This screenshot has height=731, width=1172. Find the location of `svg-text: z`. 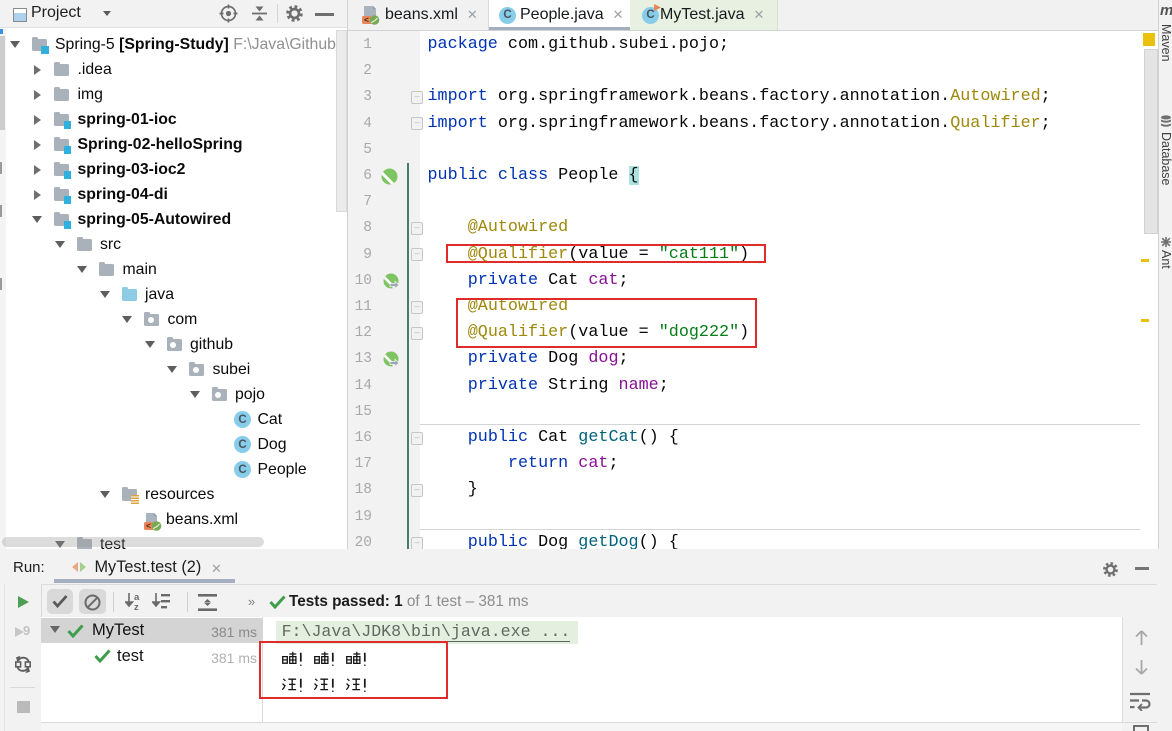

svg-text: z is located at coordinates (136, 606).